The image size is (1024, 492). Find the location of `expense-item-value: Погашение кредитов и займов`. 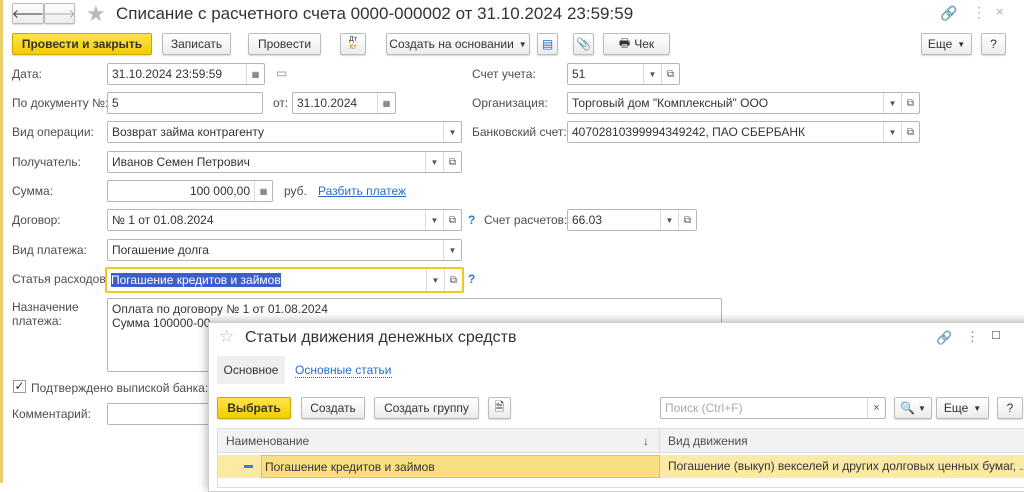

expense-item-value: Погашение кредитов и займов is located at coordinates (196, 280).